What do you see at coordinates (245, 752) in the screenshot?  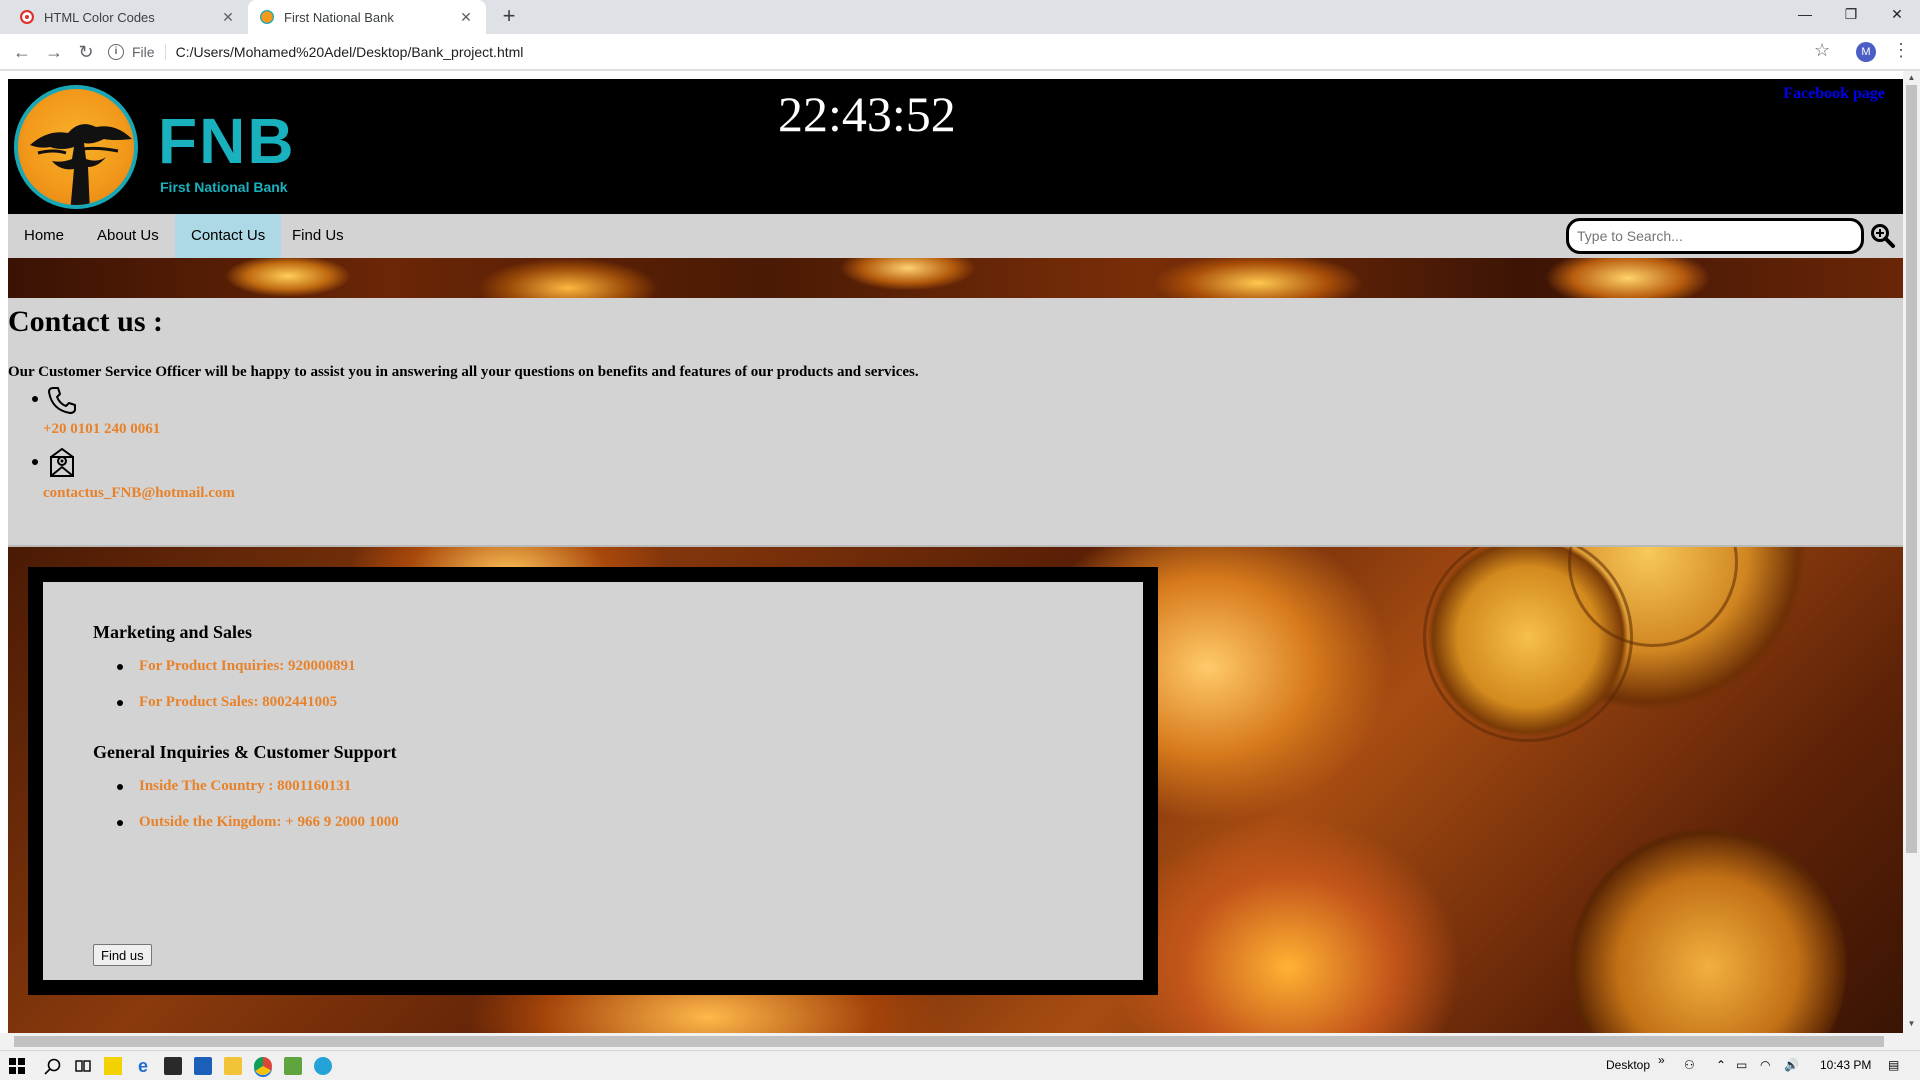 I see `general-support-title: General Inquiries & Customer Support` at bounding box center [245, 752].